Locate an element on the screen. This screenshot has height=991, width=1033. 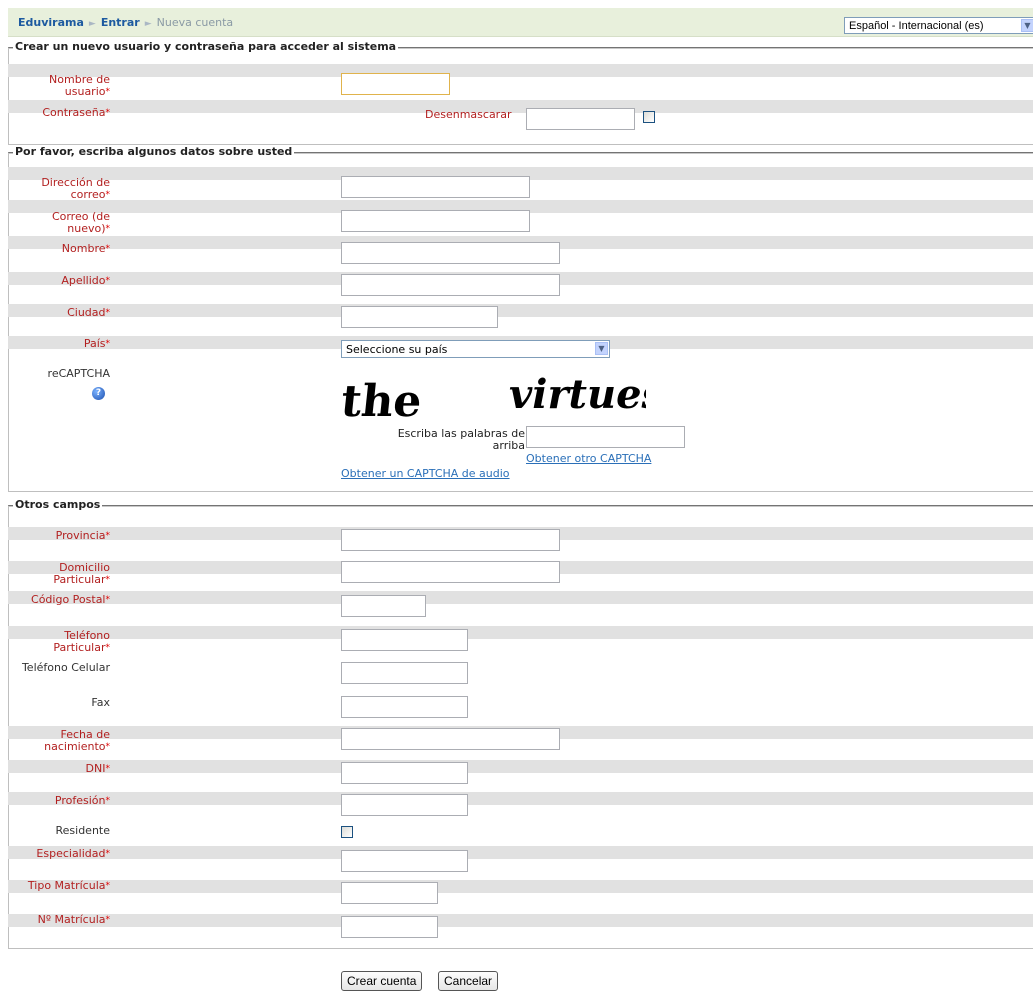
fax-label: Fax is located at coordinates (100, 702).